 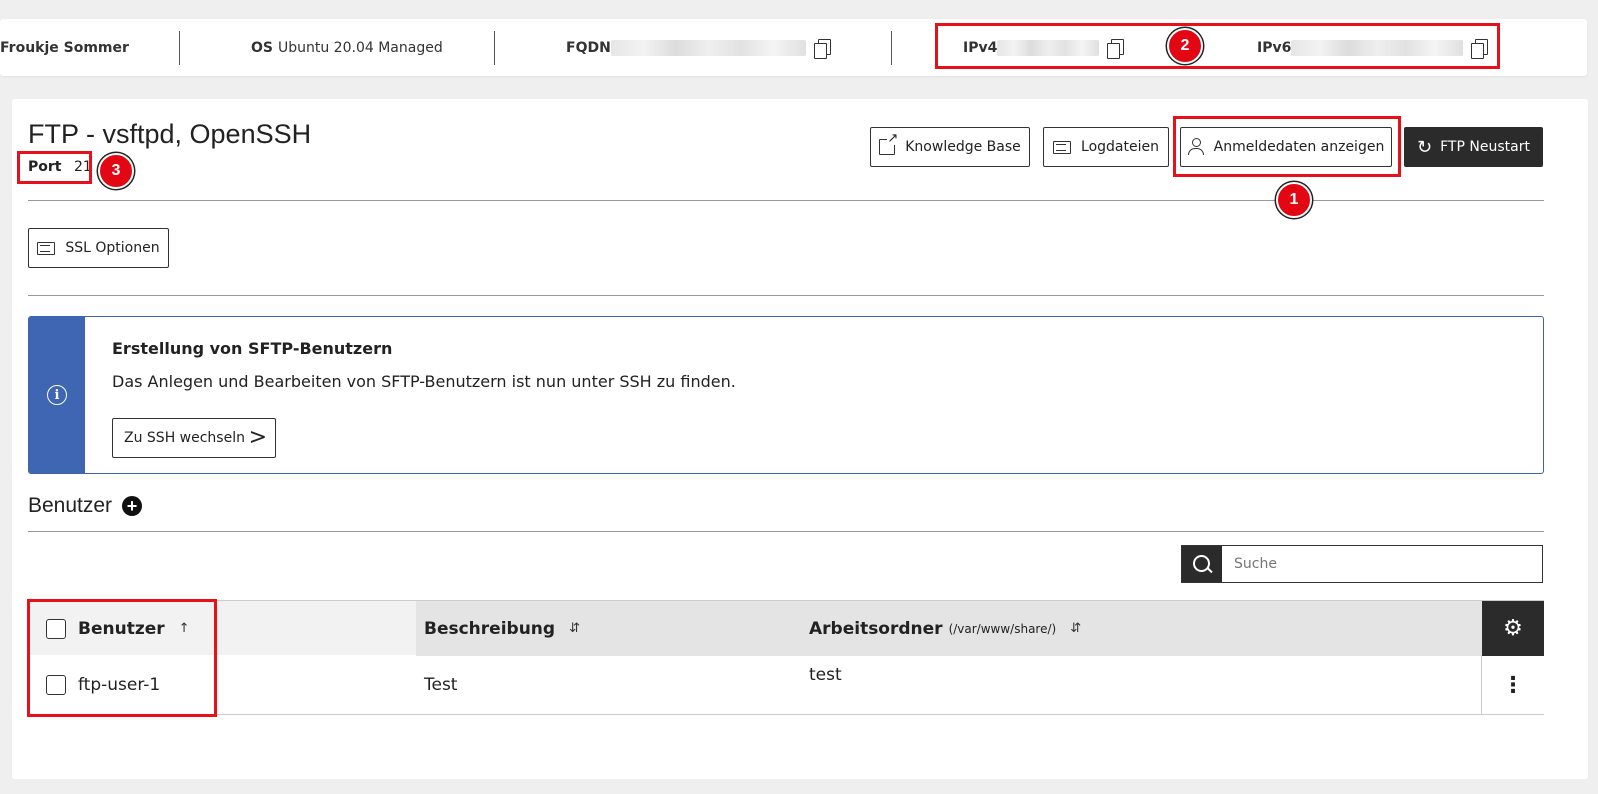 I want to click on info-icon: i, so click(x=57, y=395).